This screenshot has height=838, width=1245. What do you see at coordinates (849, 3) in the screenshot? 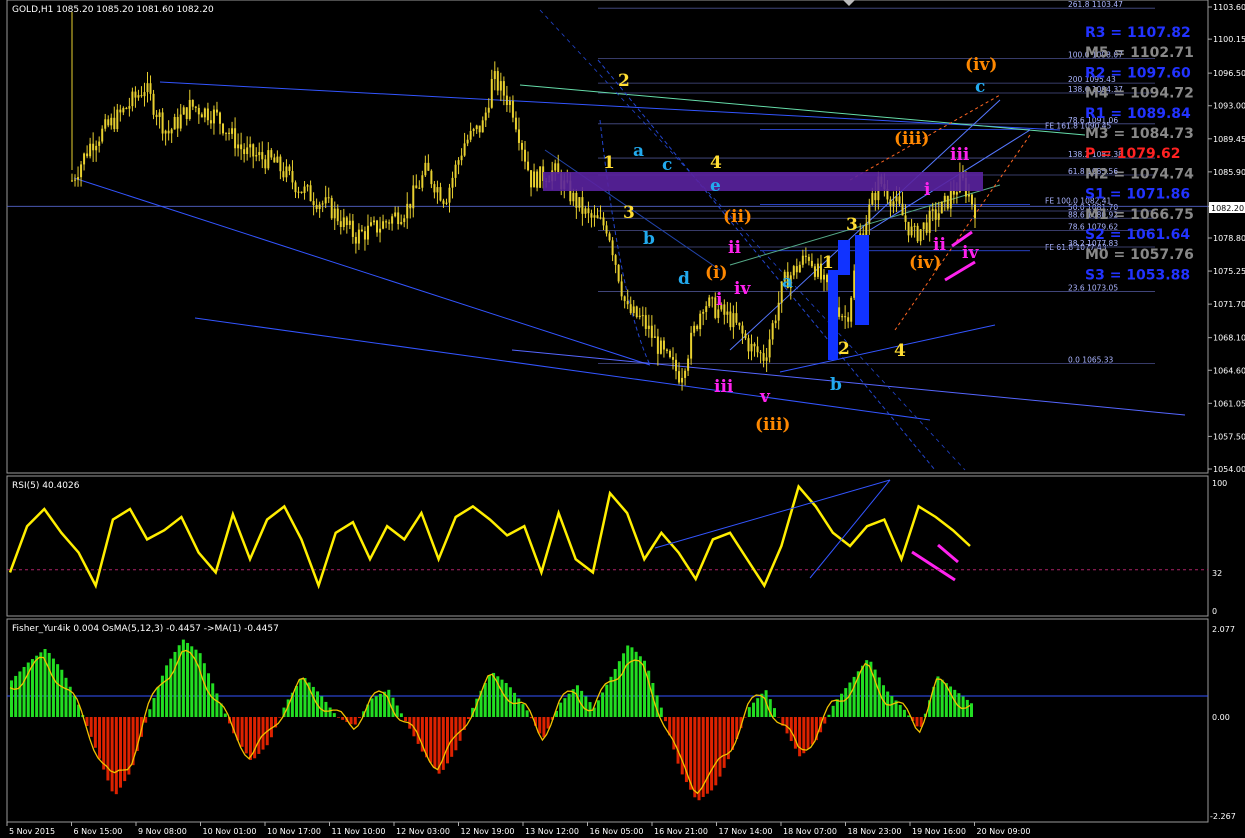
I see `shift-marker-icon` at bounding box center [849, 3].